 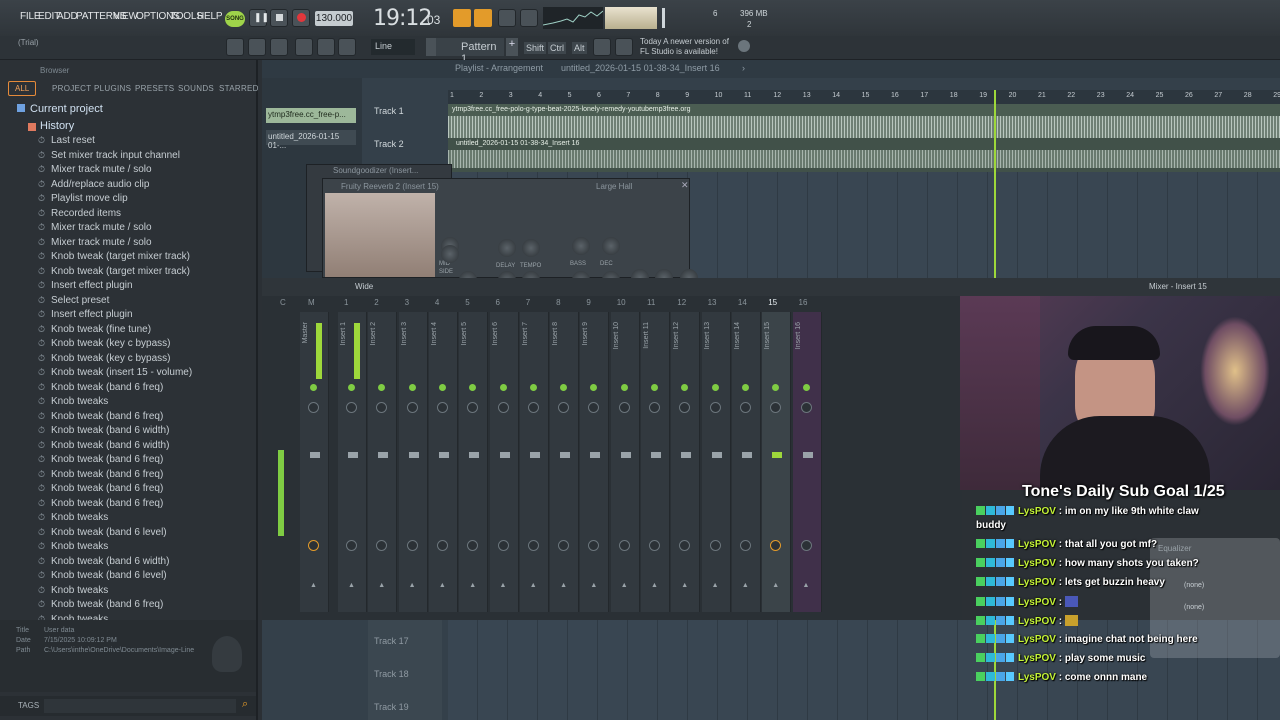 I want to click on add-pattern-icon: +, so click(x=512, y=47).